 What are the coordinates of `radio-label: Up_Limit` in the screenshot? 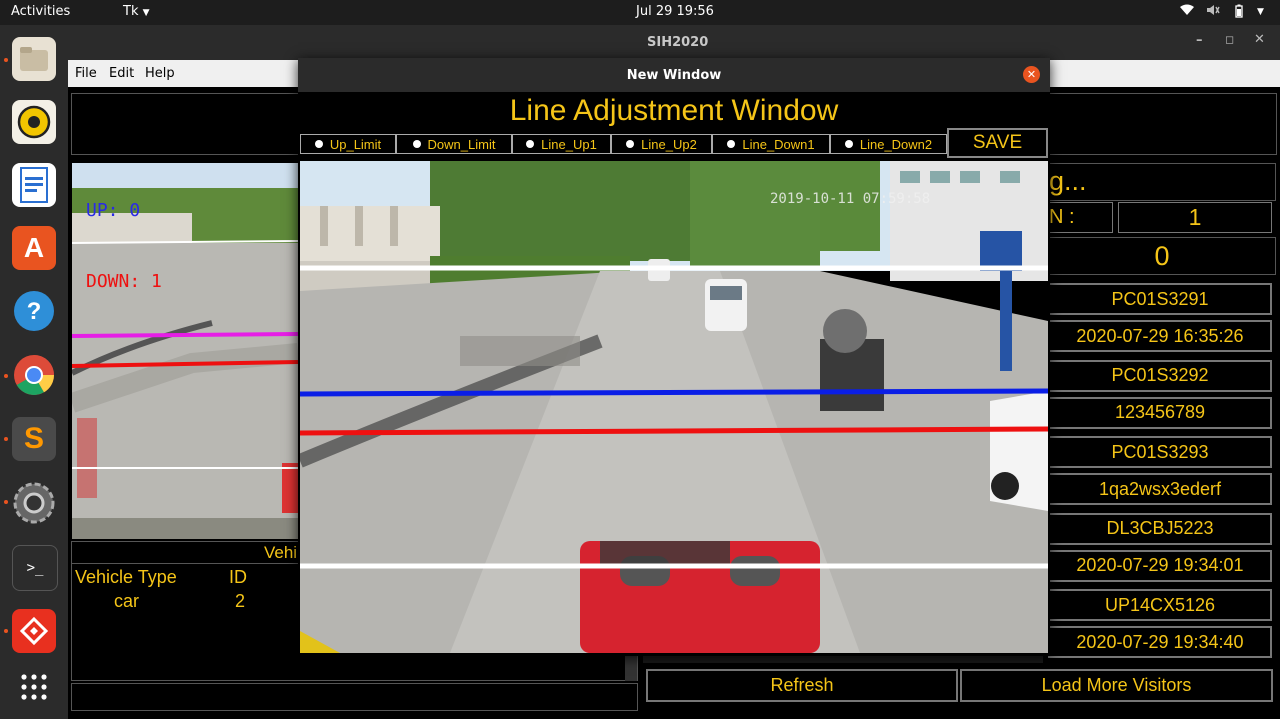 It's located at (355, 144).